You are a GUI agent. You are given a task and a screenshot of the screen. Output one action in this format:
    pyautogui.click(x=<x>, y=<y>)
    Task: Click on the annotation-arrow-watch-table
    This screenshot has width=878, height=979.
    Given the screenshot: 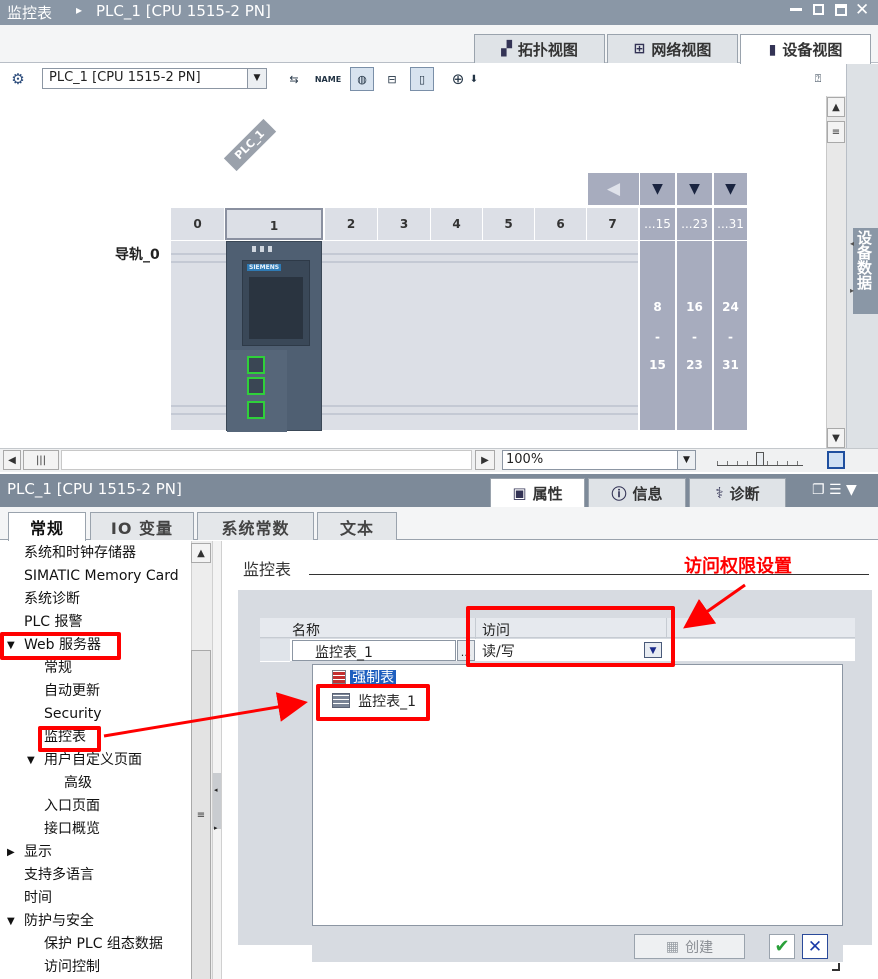 What is the action you would take?
    pyautogui.click(x=205, y=715)
    